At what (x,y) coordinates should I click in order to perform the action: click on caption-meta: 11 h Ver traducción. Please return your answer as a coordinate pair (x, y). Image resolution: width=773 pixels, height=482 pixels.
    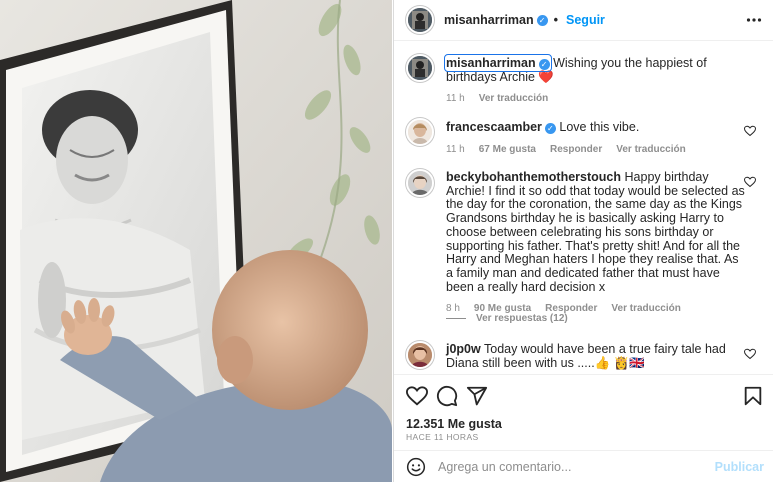
    Looking at the image, I should click on (601, 99).